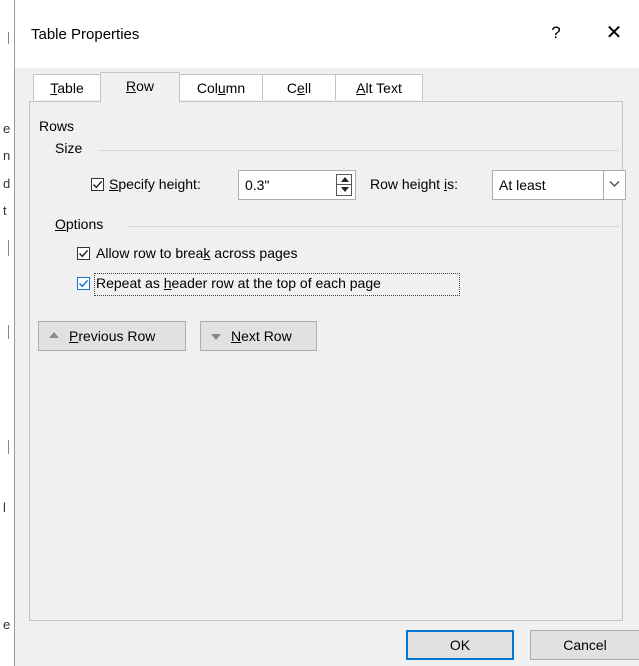 This screenshot has width=639, height=666. What do you see at coordinates (257, 185) in the screenshot?
I see `row-height-value: 0.3"` at bounding box center [257, 185].